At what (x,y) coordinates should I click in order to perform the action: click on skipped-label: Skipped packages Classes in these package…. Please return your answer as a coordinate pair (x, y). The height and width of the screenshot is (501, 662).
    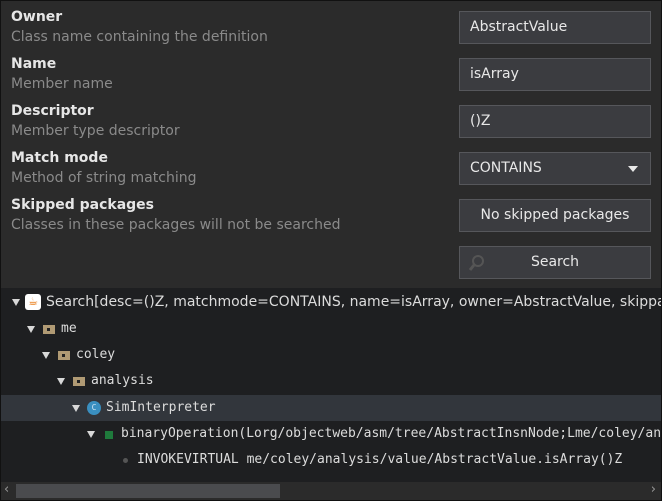
    Looking at the image, I should click on (176, 215).